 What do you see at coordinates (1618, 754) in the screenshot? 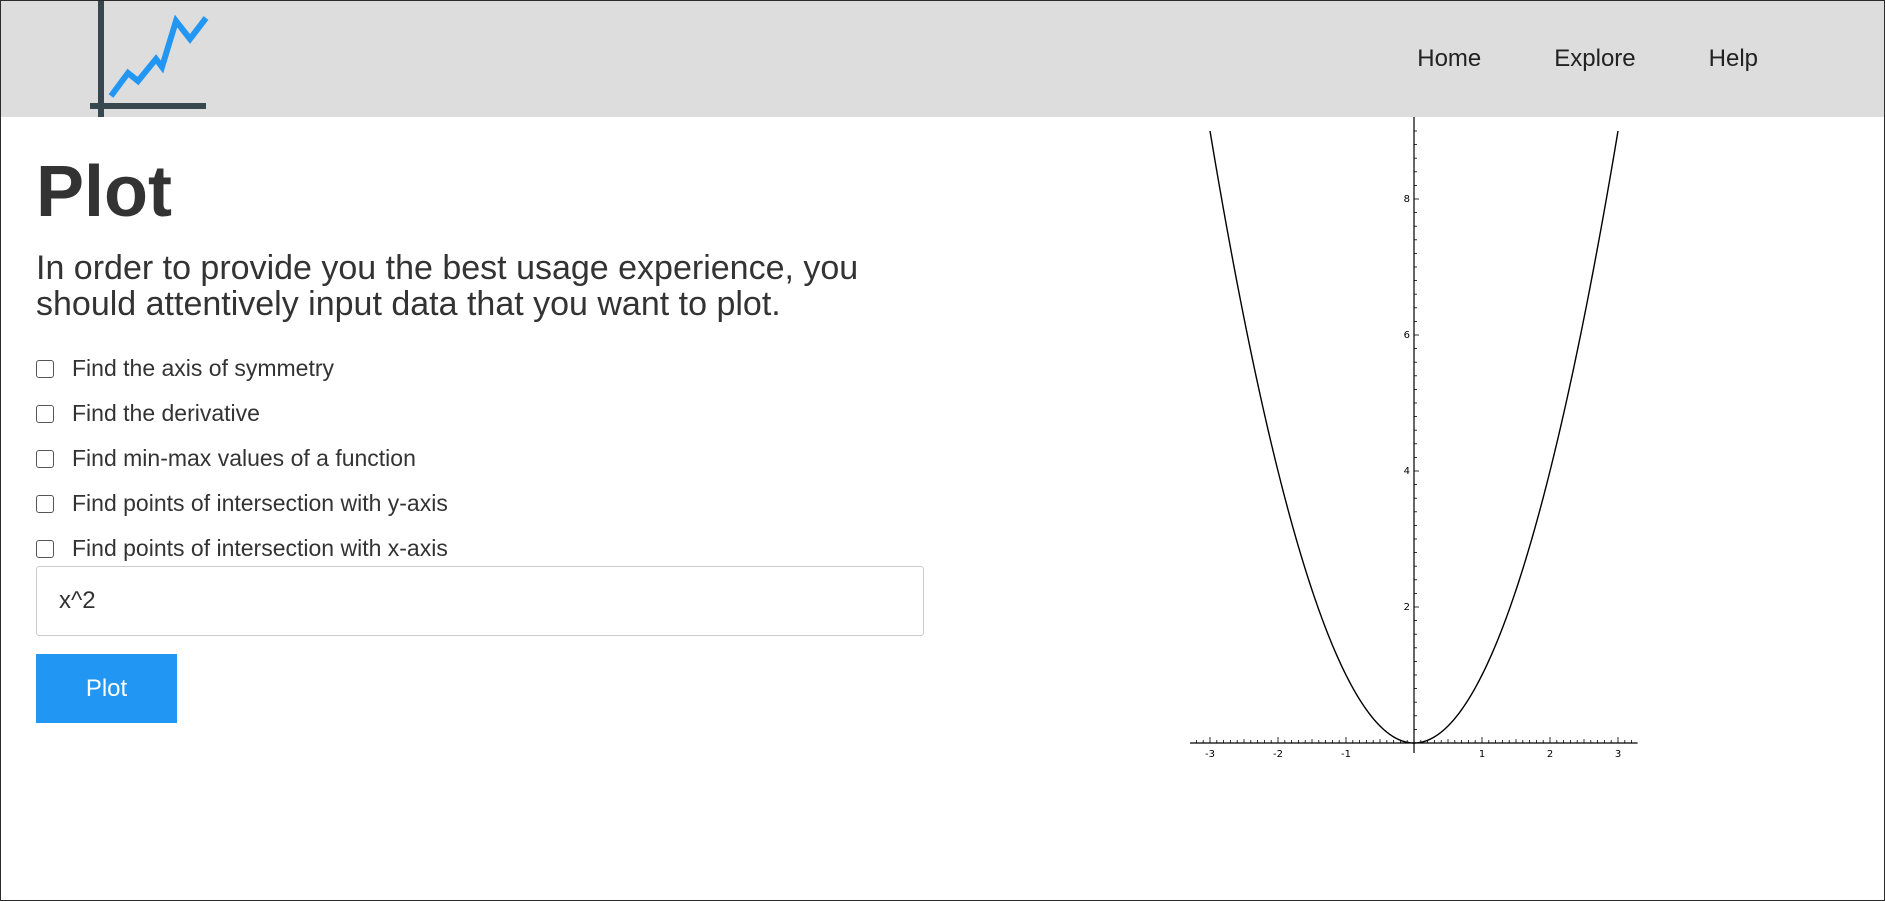
I see `x-tick-label: 3` at bounding box center [1618, 754].